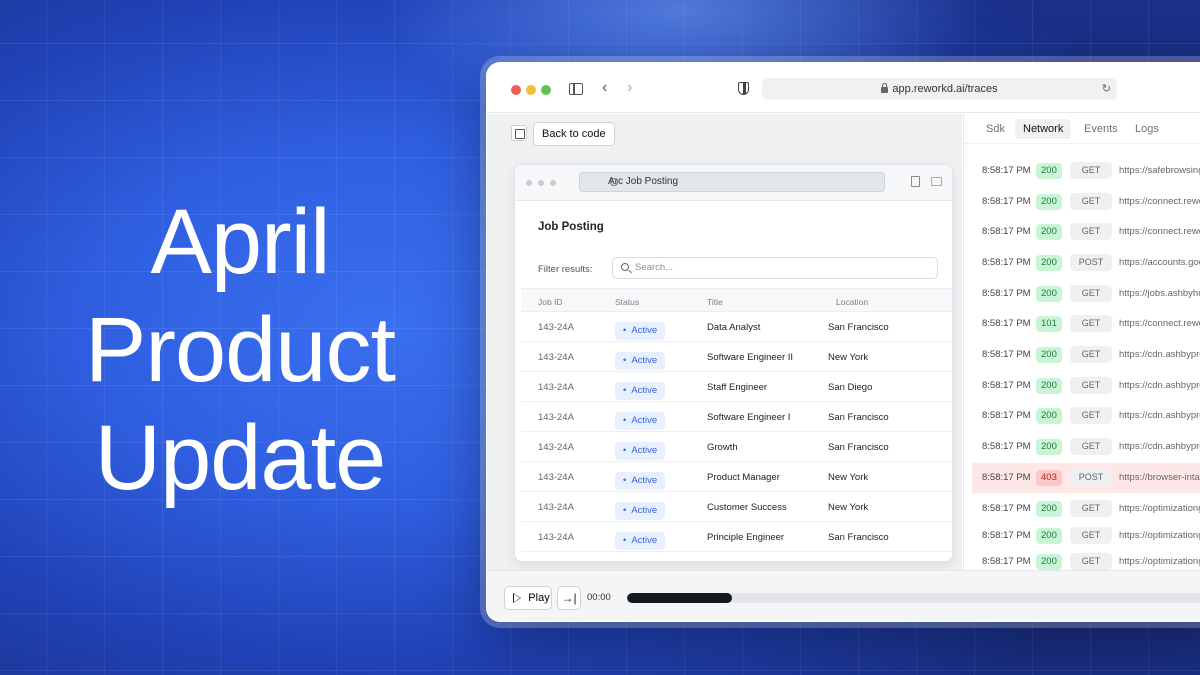  I want to click on inner-browser-bar: Arc Job Posting, so click(733, 183).